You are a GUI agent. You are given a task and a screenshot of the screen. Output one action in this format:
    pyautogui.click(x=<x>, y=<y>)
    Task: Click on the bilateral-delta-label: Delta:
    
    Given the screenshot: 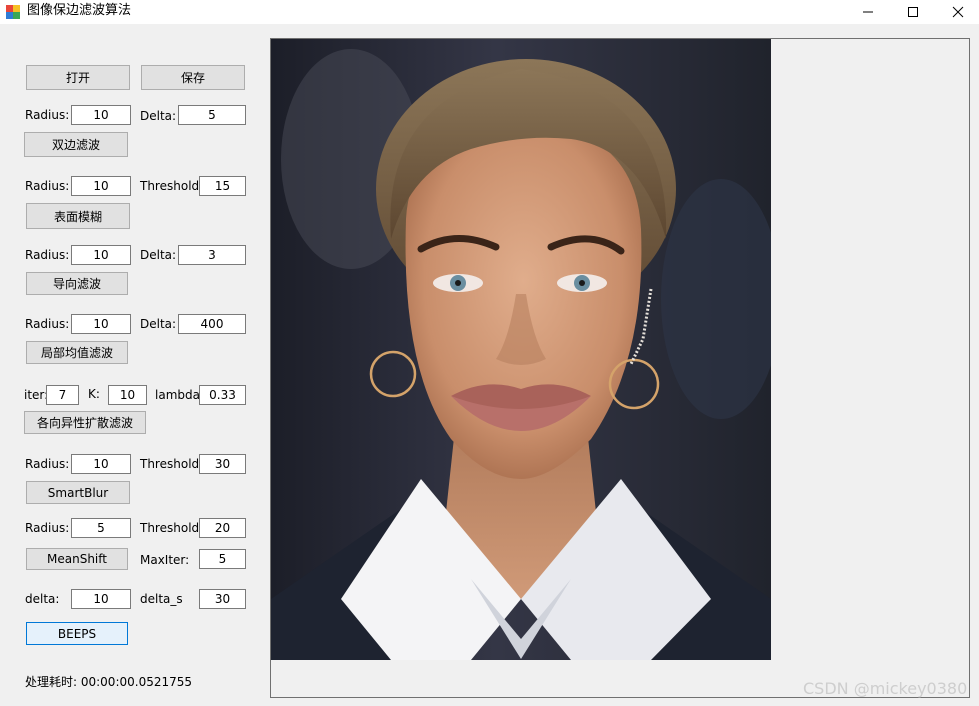 What is the action you would take?
    pyautogui.click(x=158, y=116)
    